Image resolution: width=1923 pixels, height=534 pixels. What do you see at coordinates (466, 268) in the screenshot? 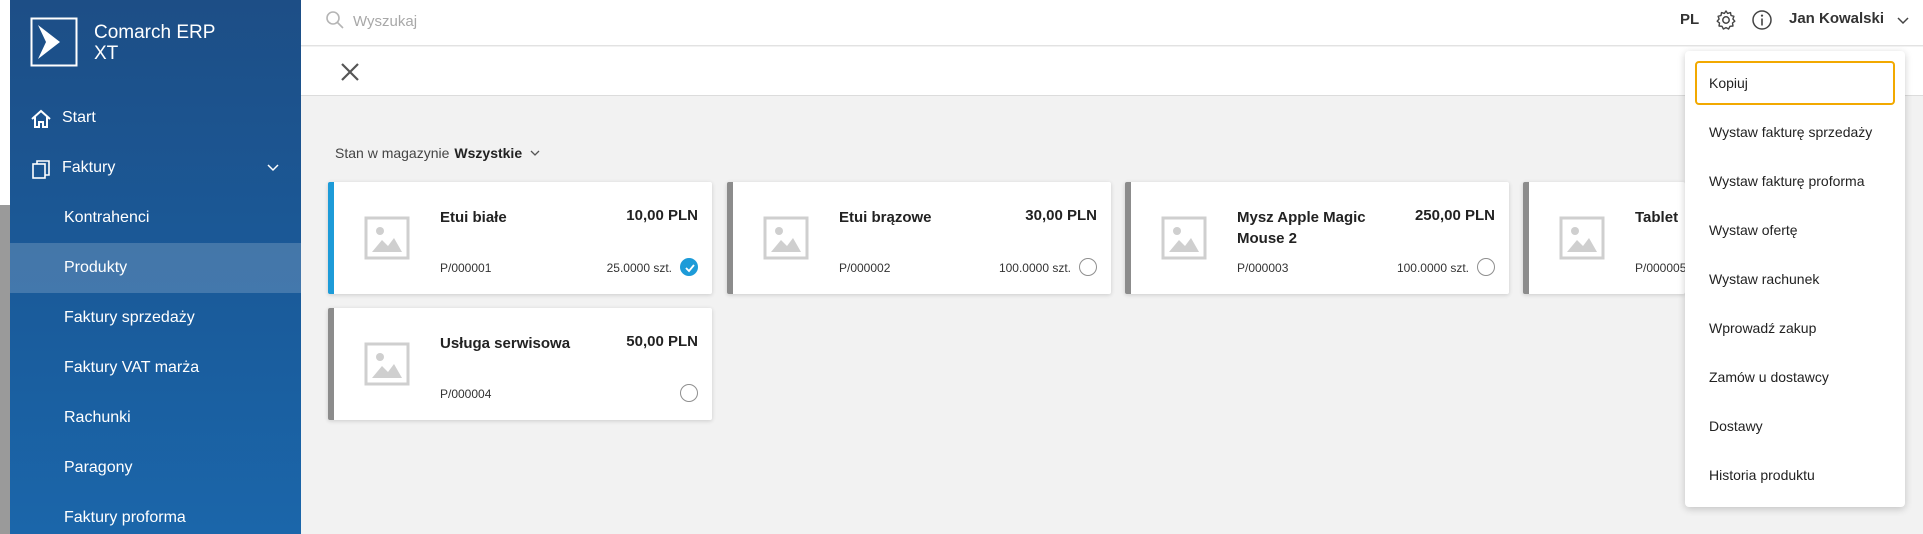
I see `product-code: P/000001` at bounding box center [466, 268].